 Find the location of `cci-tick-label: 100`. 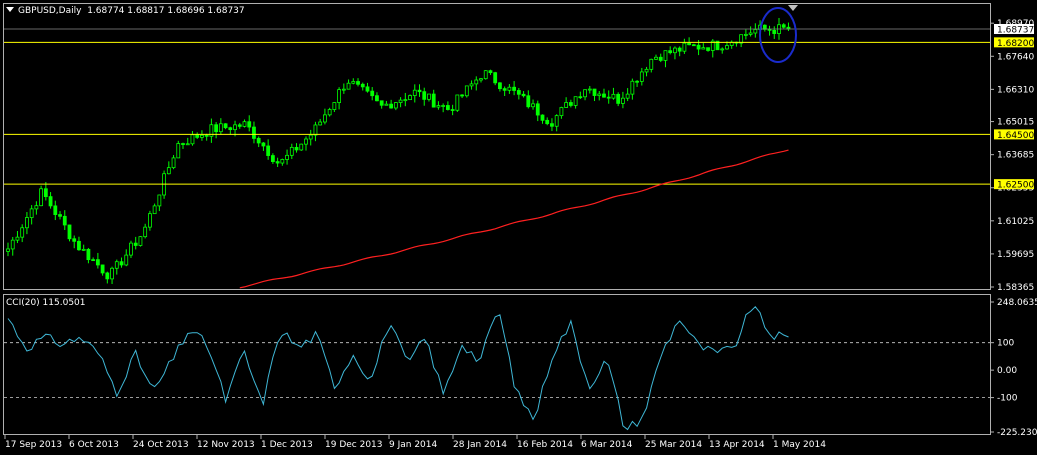

cci-tick-label: 100 is located at coordinates (1005, 344).